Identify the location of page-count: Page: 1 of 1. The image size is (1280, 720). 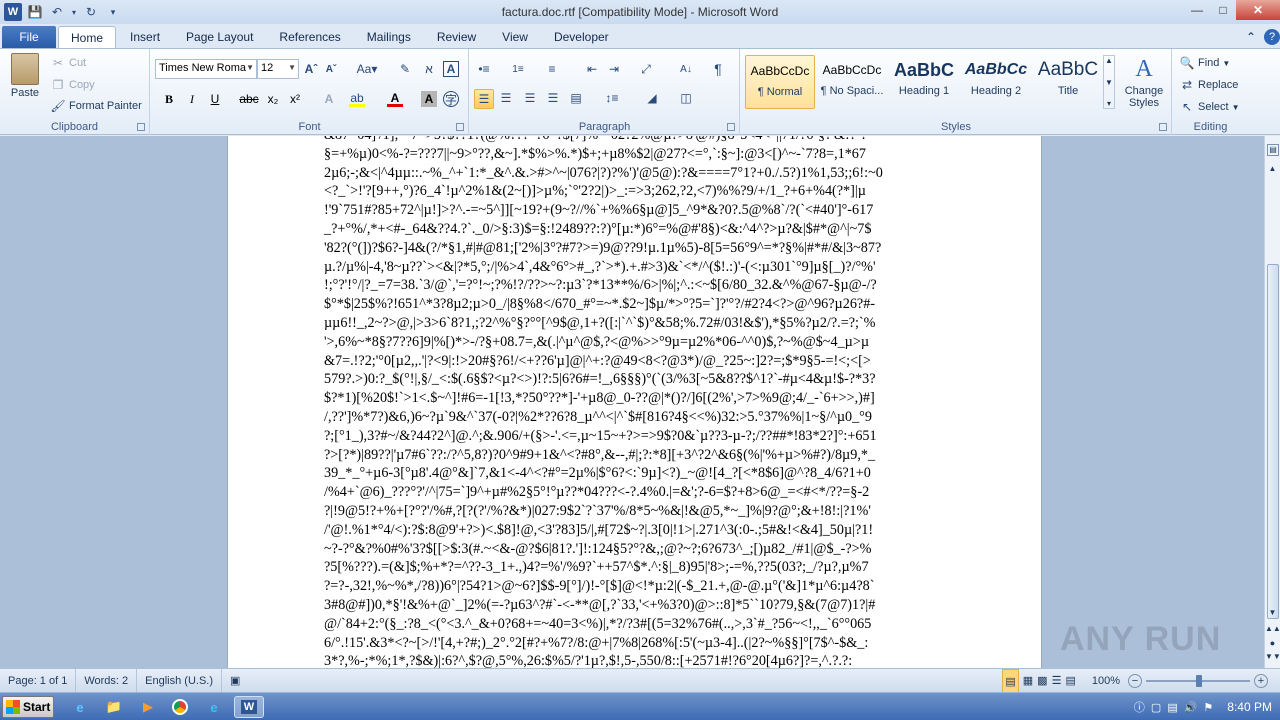
(38, 680).